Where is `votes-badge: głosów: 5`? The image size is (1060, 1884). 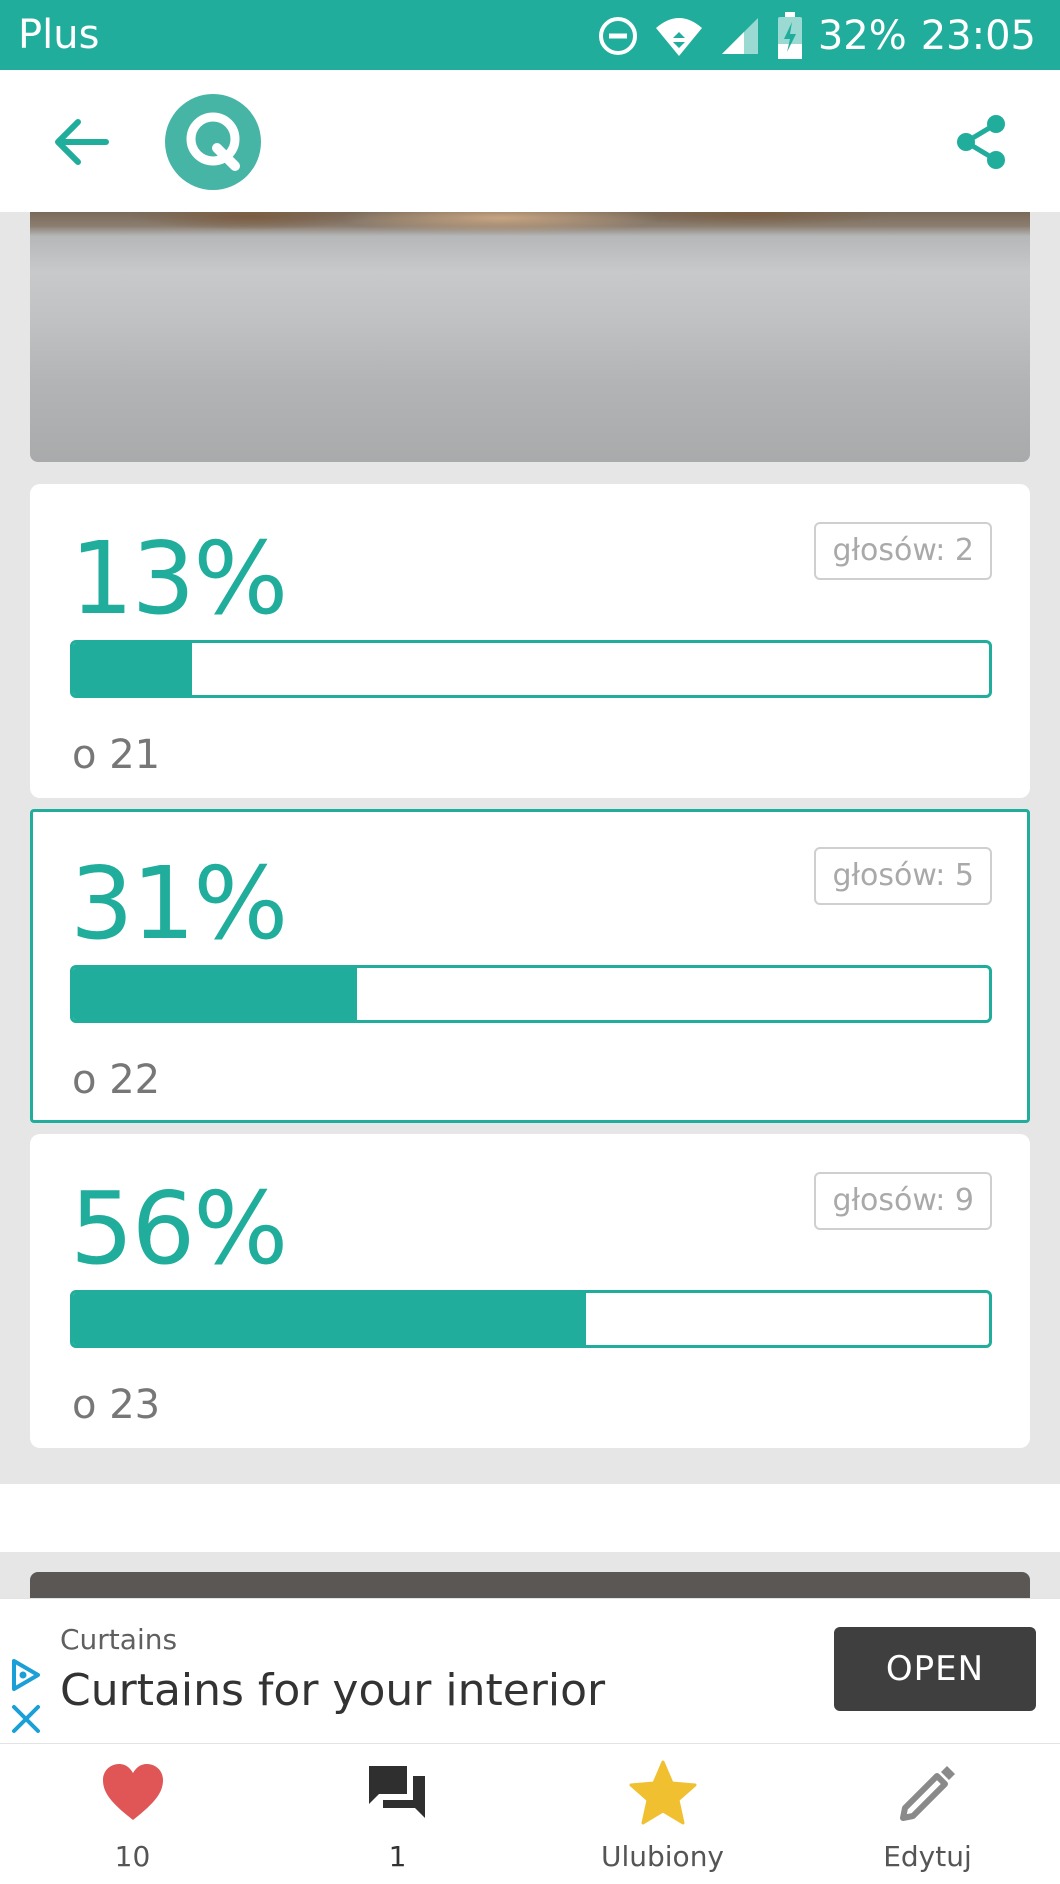
votes-badge: głosów: 5 is located at coordinates (903, 876).